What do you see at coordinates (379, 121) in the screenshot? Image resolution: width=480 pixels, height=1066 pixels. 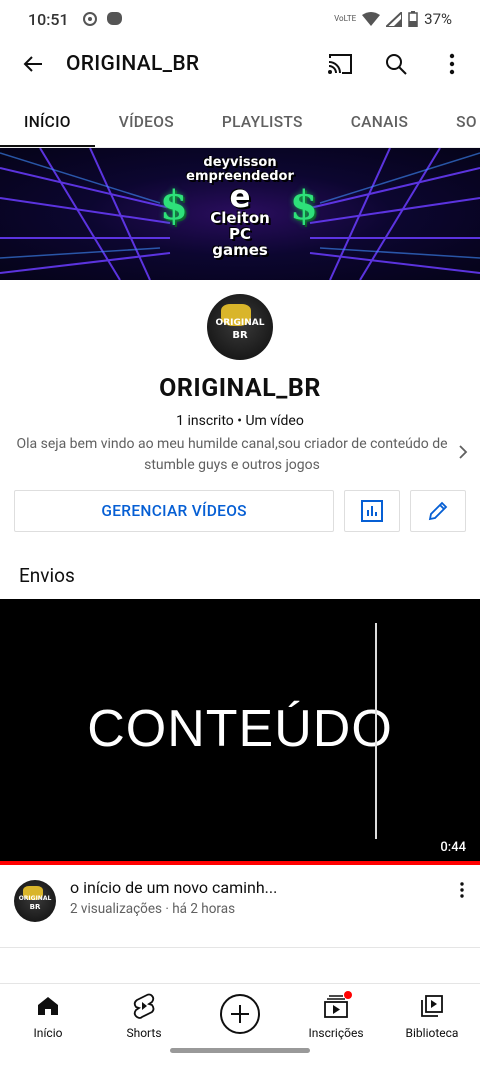 I see `tab-canais: CANAIS` at bounding box center [379, 121].